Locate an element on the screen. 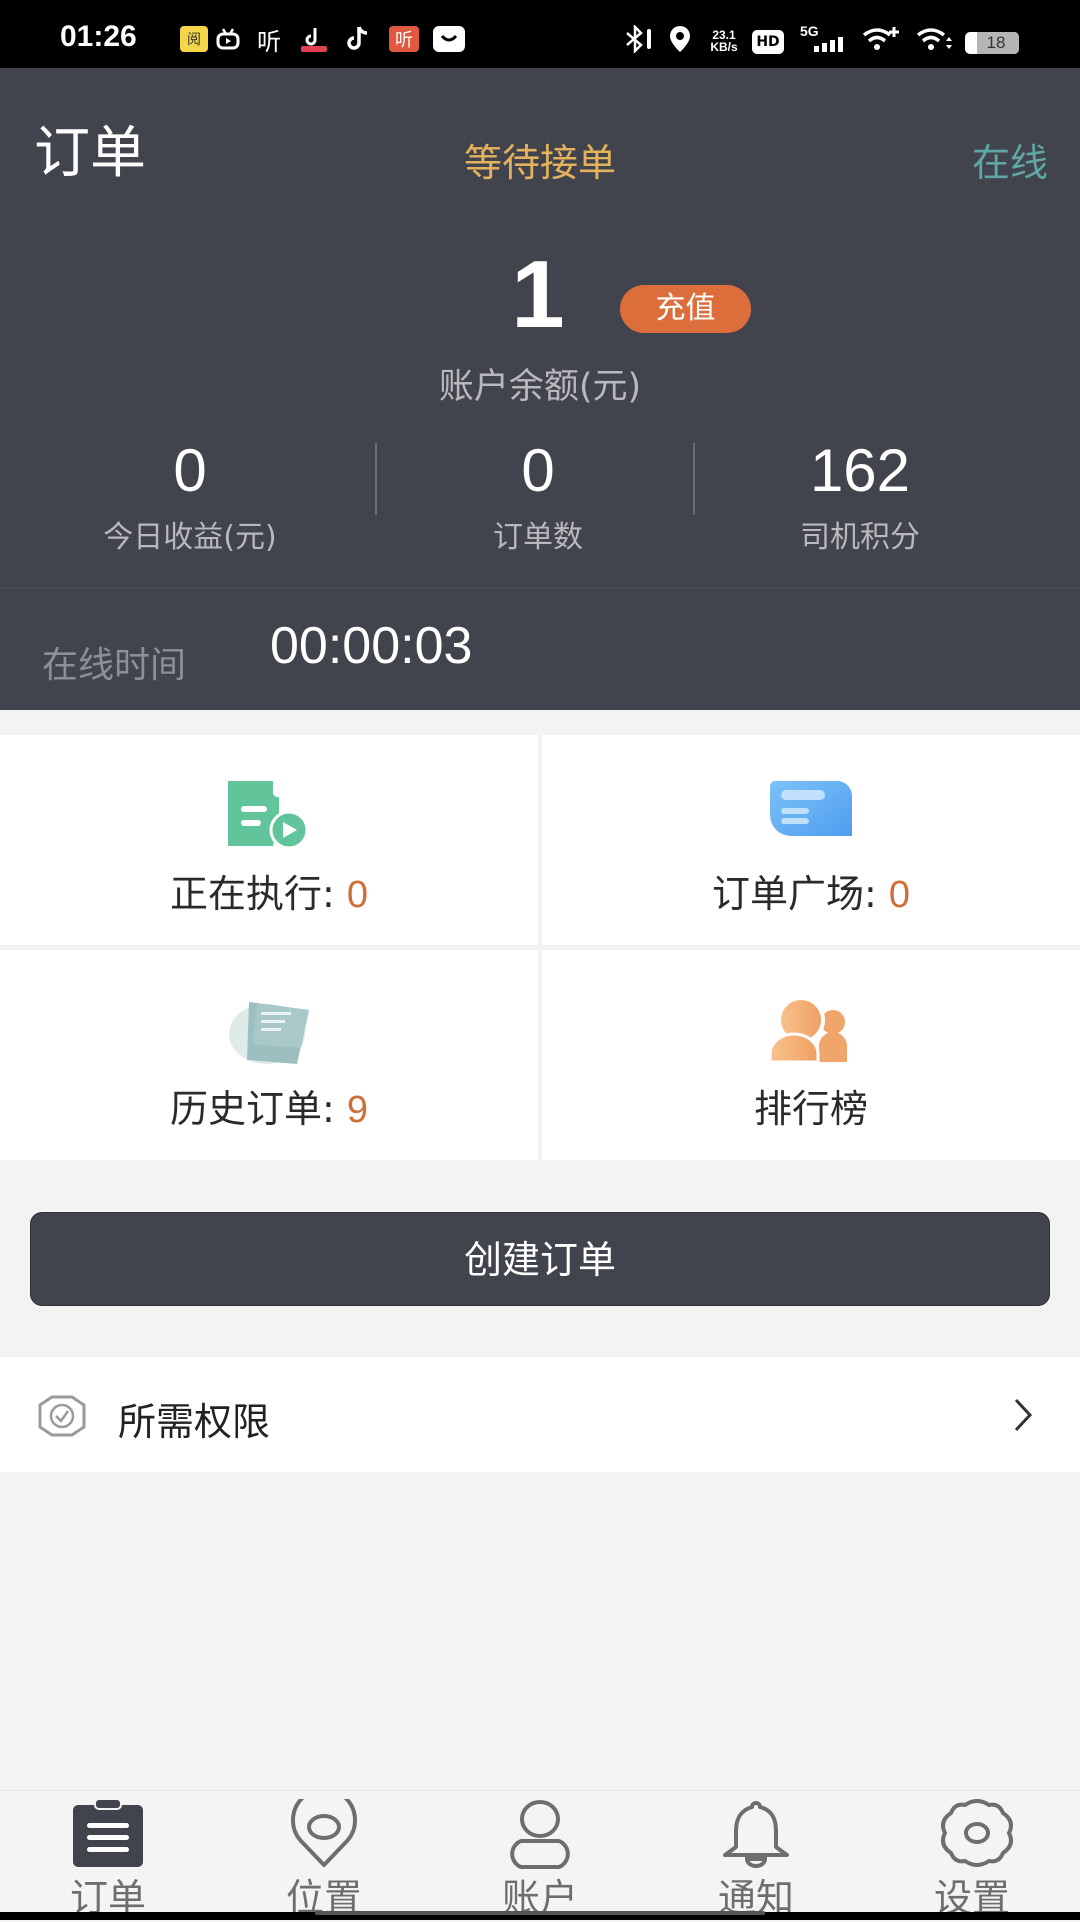  gear-icon is located at coordinates (975, 1834).